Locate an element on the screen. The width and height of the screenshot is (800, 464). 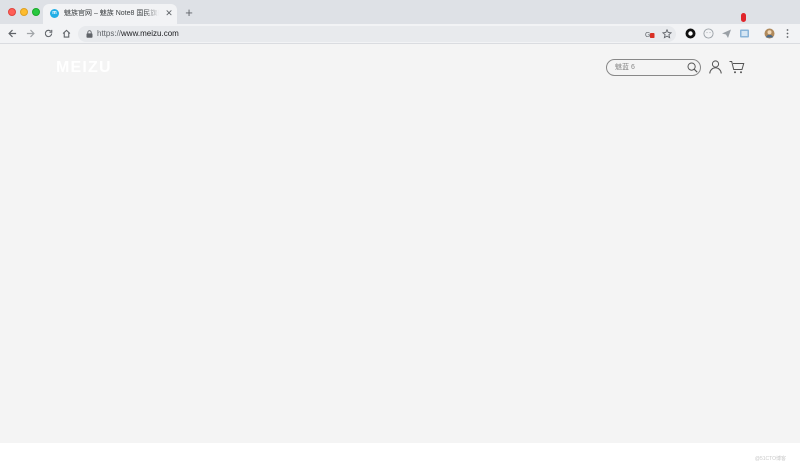
window-close-button is located at coordinates (12, 12).